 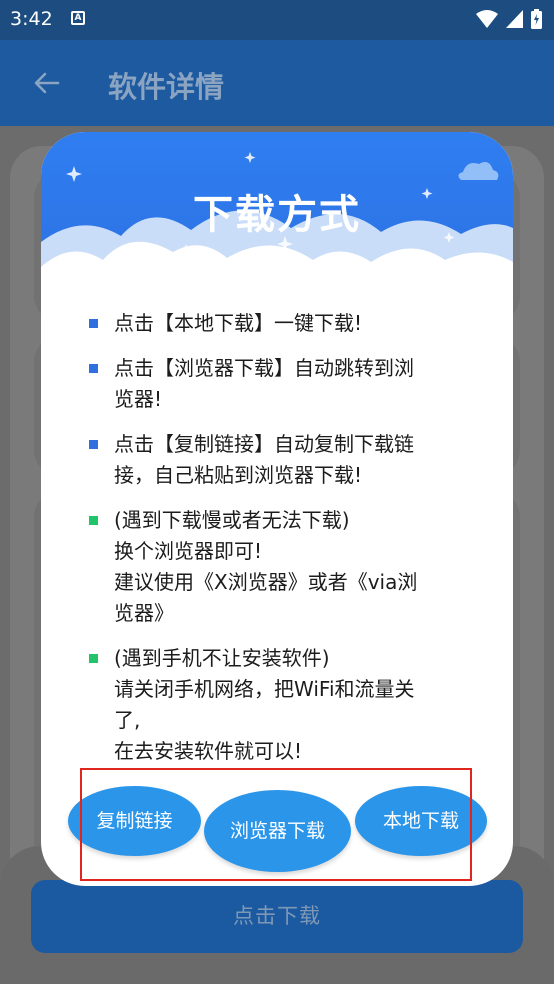 What do you see at coordinates (514, 19) in the screenshot?
I see `signal-icon` at bounding box center [514, 19].